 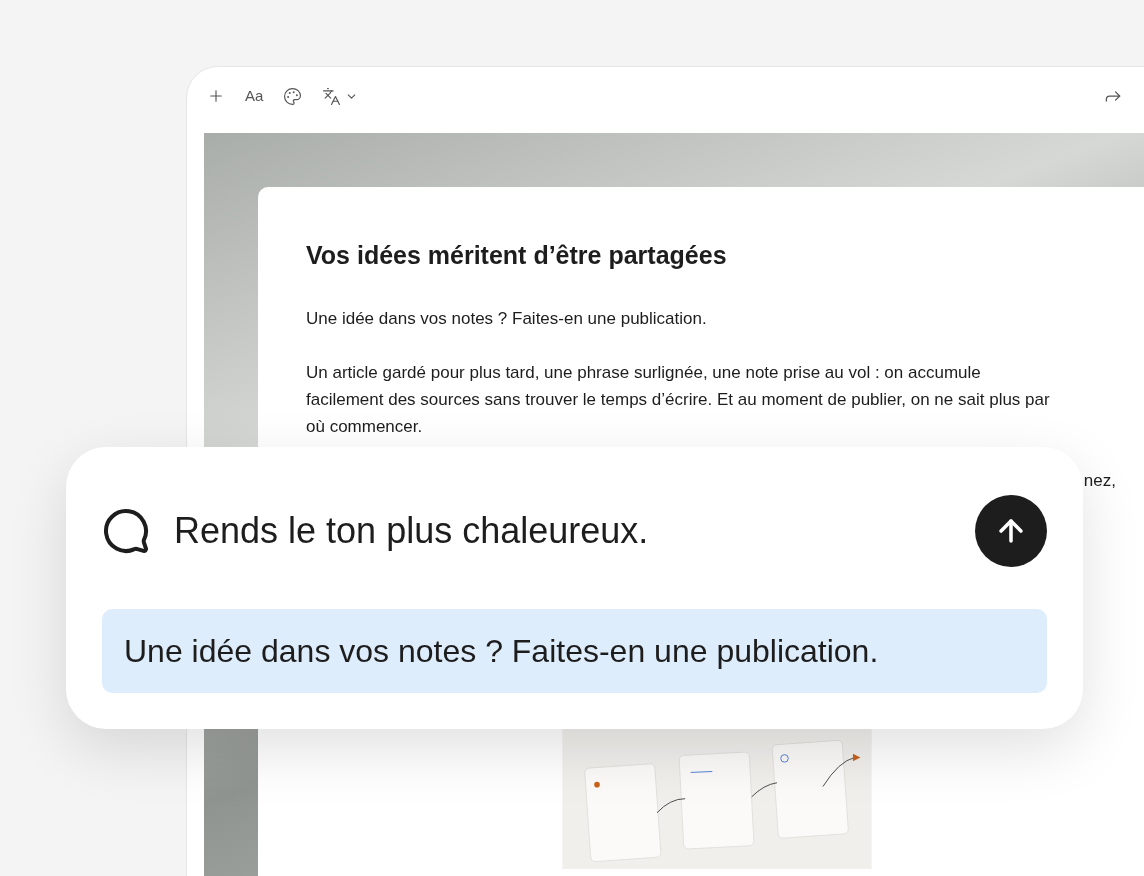 What do you see at coordinates (412, 531) in the screenshot?
I see `prompt-text: Rends le ton plus chaleureux.` at bounding box center [412, 531].